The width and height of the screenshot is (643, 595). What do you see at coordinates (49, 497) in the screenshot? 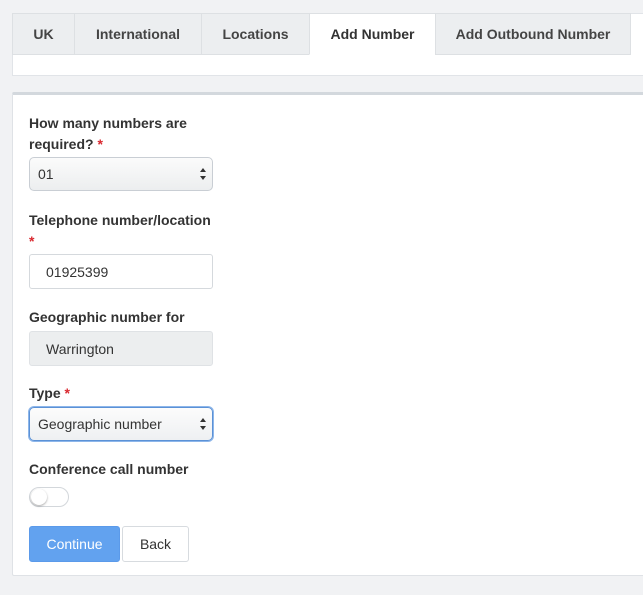
I see `conference-toggle` at bounding box center [49, 497].